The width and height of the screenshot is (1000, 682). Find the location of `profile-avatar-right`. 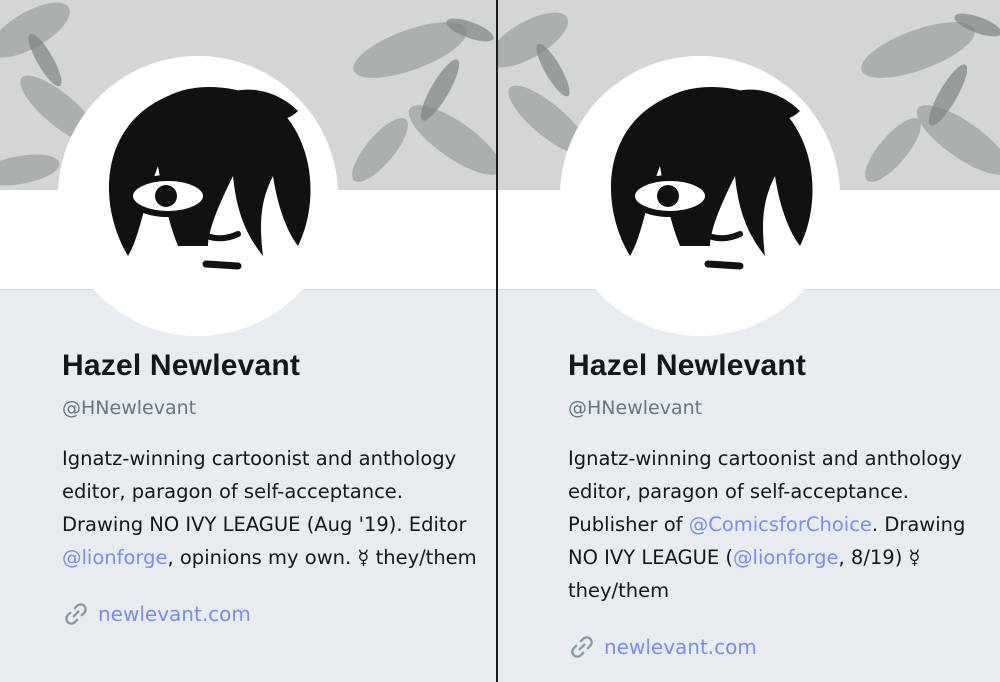

profile-avatar-right is located at coordinates (700, 196).